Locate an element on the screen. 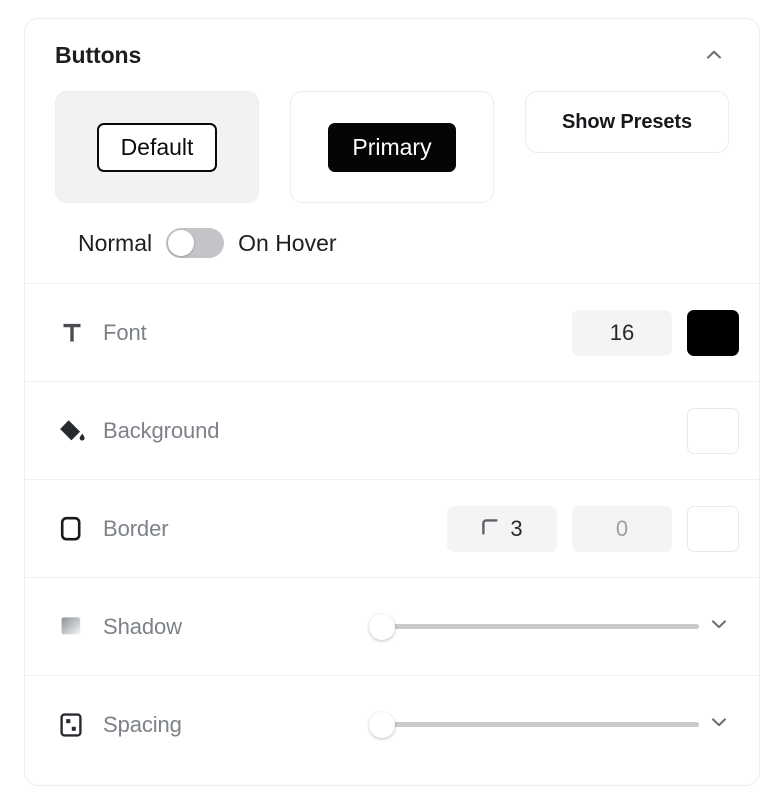  state-label-normal: Normal is located at coordinates (115, 242).